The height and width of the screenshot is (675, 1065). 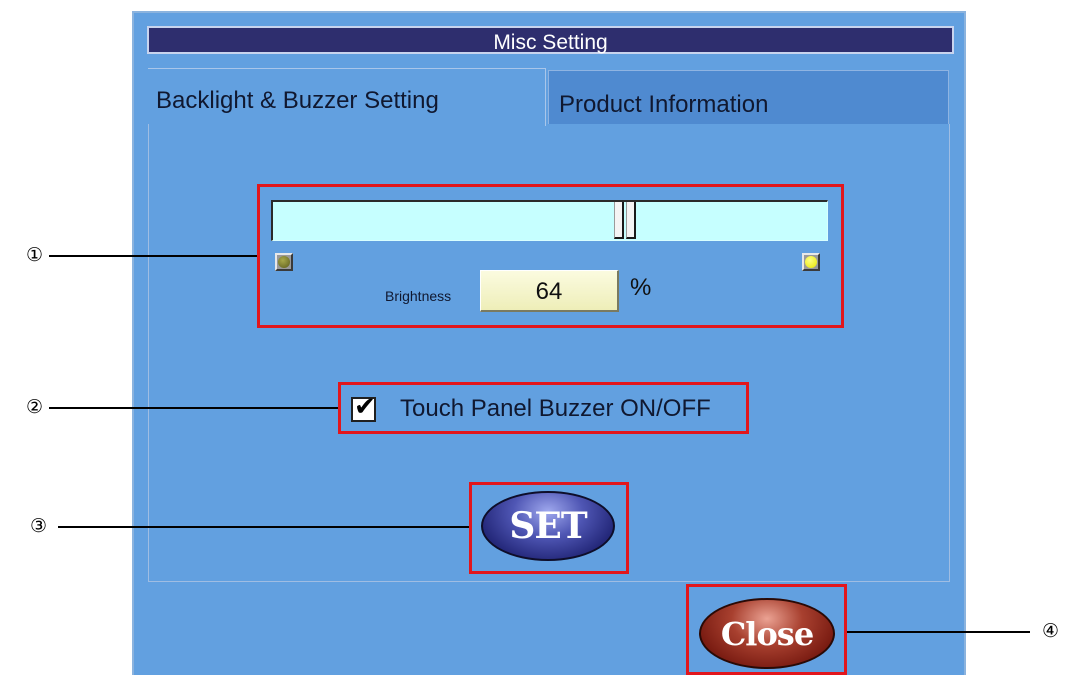 I want to click on callout-number-3: ③, so click(x=39, y=526).